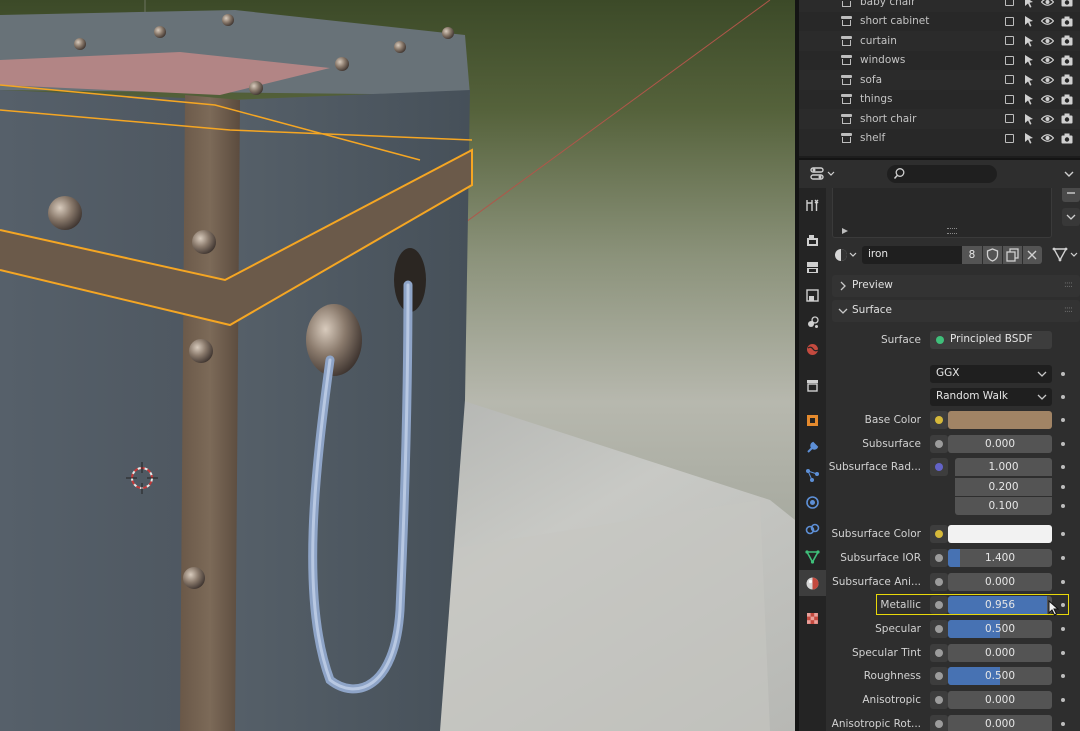 Image resolution: width=1080 pixels, height=731 pixels. I want to click on play-icon, so click(845, 231).